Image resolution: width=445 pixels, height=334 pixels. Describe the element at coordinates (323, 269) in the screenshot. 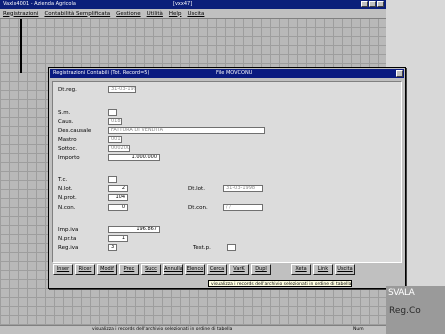

I see `link-button: Link` at that location.